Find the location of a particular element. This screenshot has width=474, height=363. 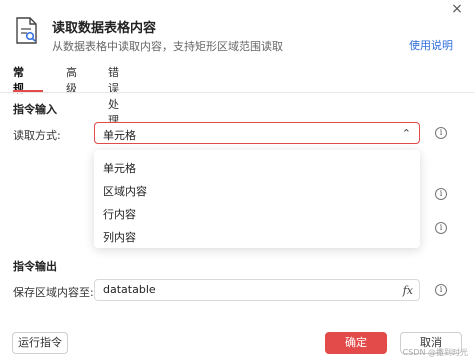

ok-button: 确定 is located at coordinates (356, 343).